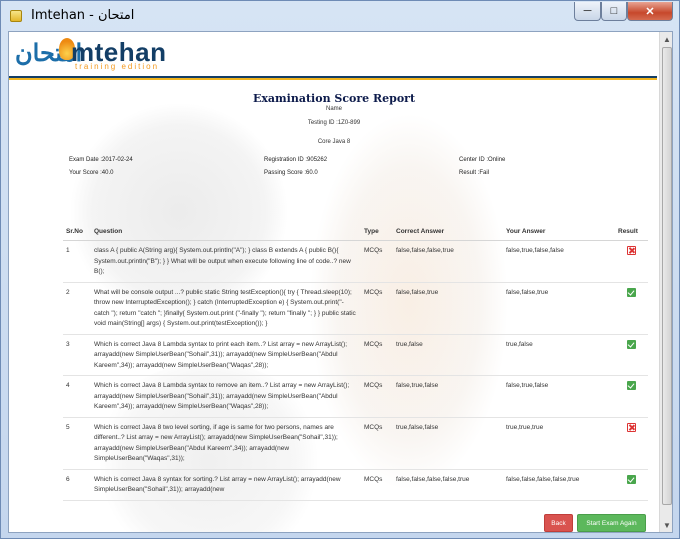 The height and width of the screenshot is (539, 680). Describe the element at coordinates (226, 232) in the screenshot. I see `header-question: Question` at that location.